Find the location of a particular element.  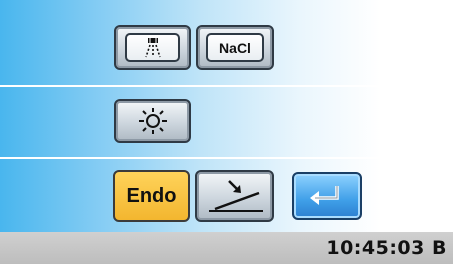

light-button is located at coordinates (152, 121).